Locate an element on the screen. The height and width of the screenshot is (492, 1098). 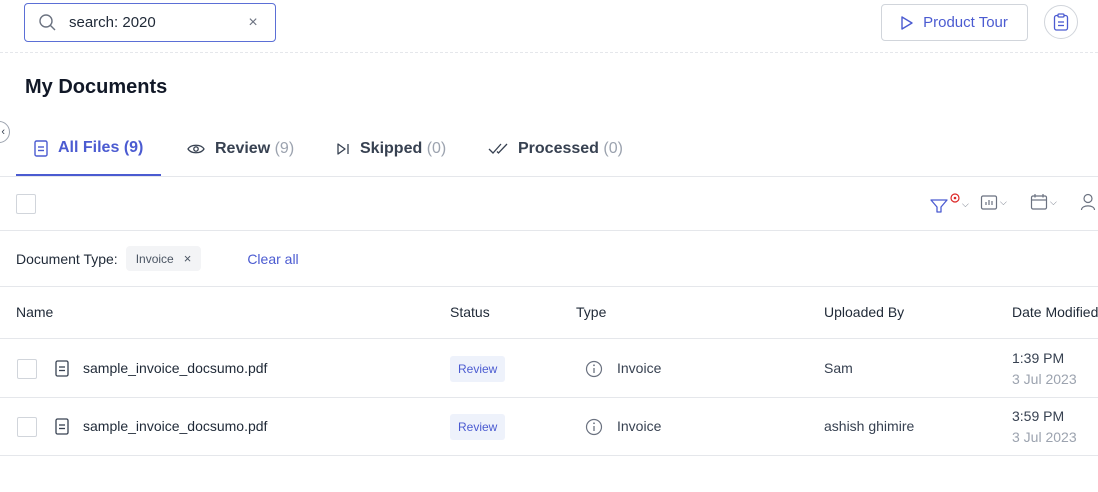
tab-label: Review is located at coordinates (243, 148).